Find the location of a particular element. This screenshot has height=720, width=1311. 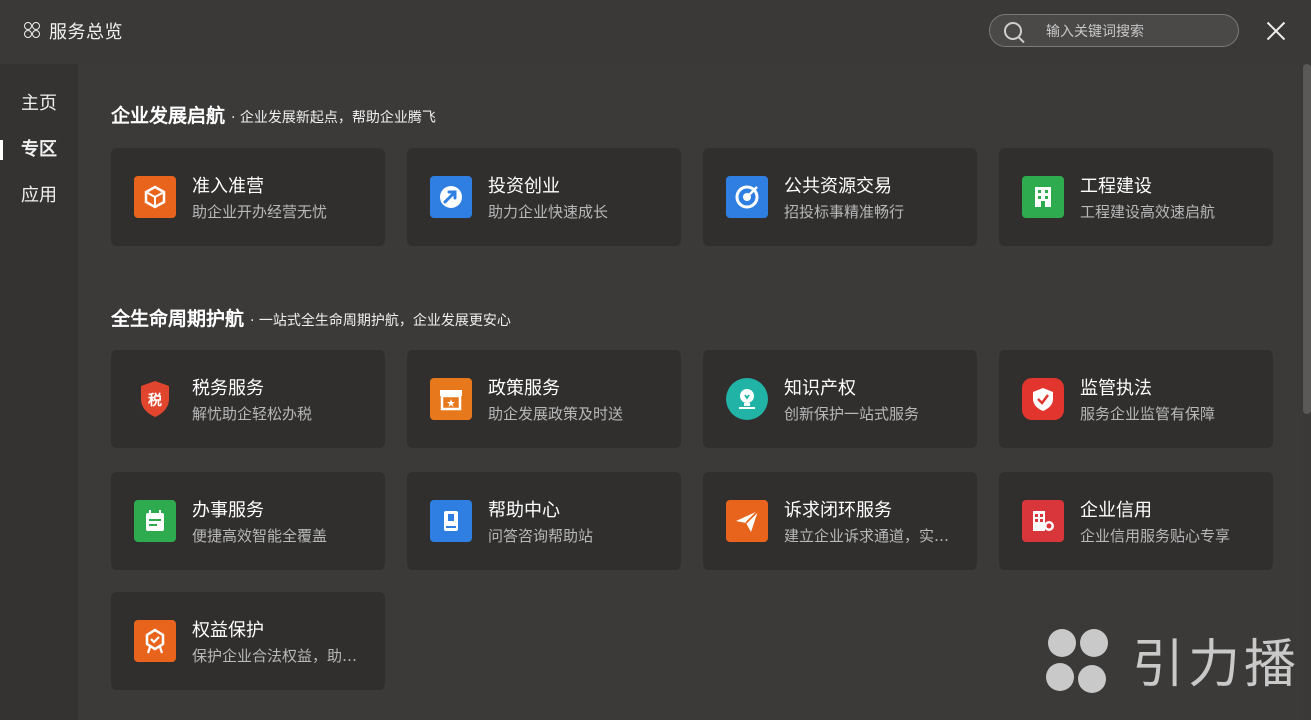

card-access: 准入准营 助企业开办经营无忧 is located at coordinates (248, 197).